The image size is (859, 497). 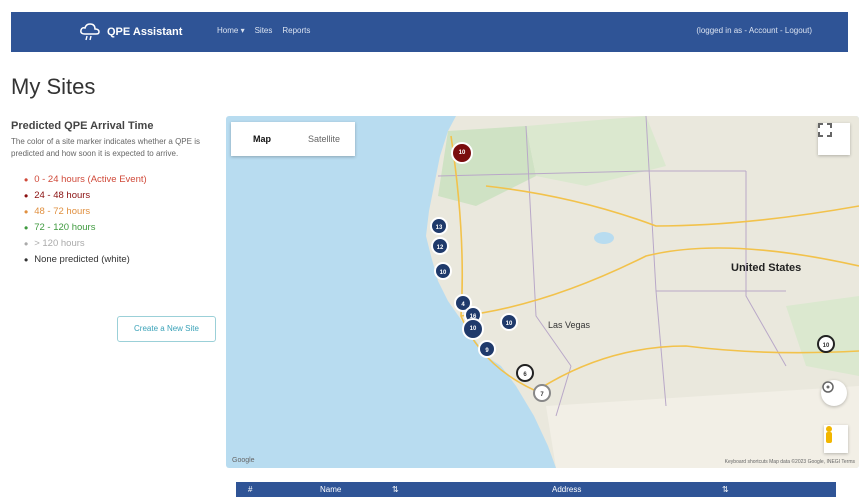 What do you see at coordinates (120, 212) in the screenshot?
I see `legend-item: 48 - 72 hours` at bounding box center [120, 212].